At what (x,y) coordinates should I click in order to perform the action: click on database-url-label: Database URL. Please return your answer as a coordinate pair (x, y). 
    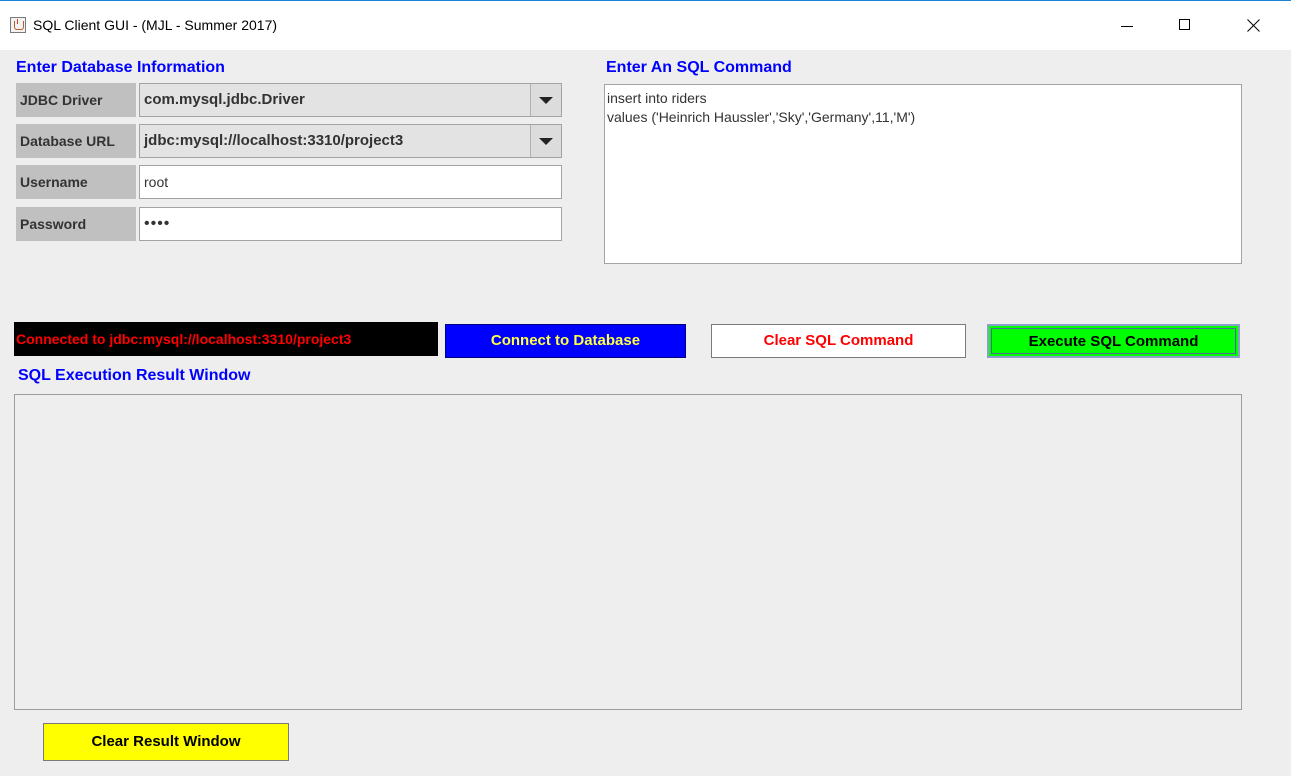
    Looking at the image, I should click on (76, 141).